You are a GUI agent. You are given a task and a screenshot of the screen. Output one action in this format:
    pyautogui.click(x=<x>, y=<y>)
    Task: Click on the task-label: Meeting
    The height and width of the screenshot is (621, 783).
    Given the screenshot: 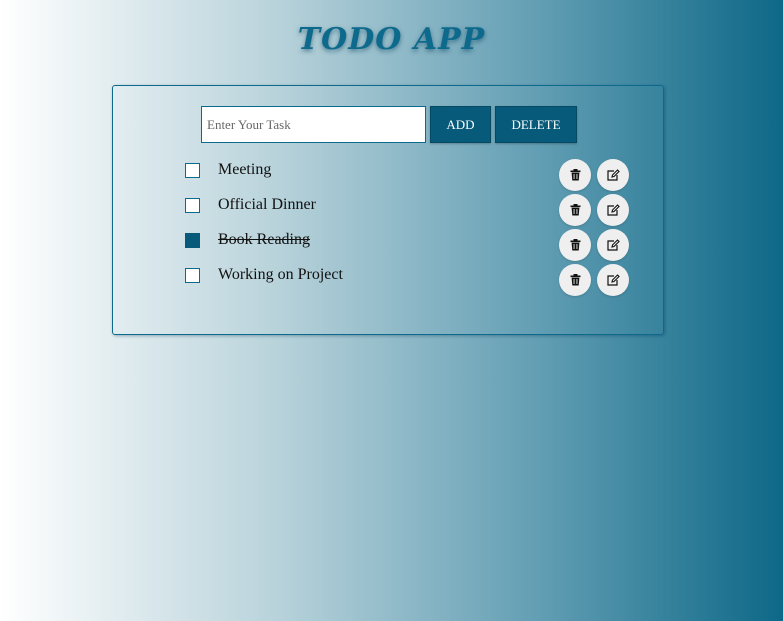 What is the action you would take?
    pyautogui.click(x=245, y=169)
    